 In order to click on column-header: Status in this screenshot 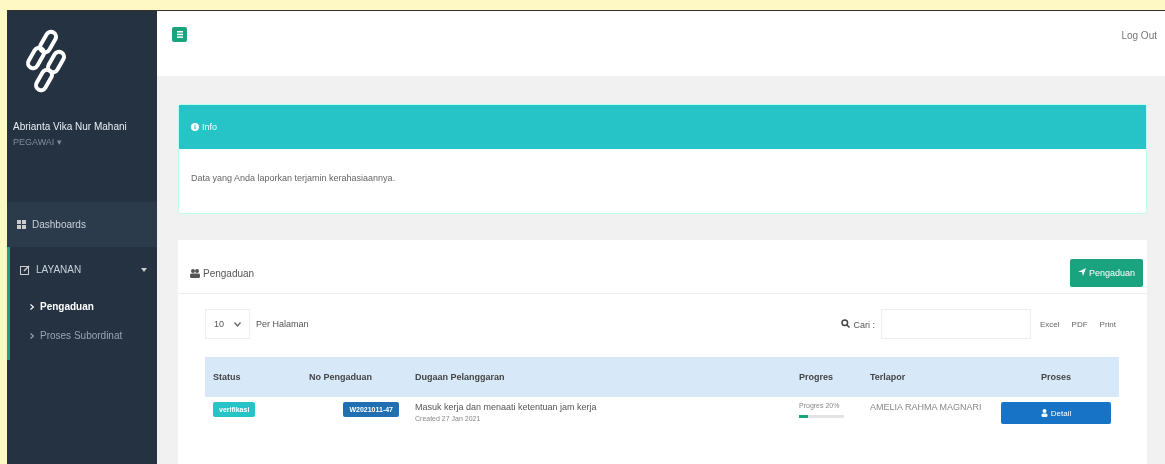, I will do `click(253, 377)`.